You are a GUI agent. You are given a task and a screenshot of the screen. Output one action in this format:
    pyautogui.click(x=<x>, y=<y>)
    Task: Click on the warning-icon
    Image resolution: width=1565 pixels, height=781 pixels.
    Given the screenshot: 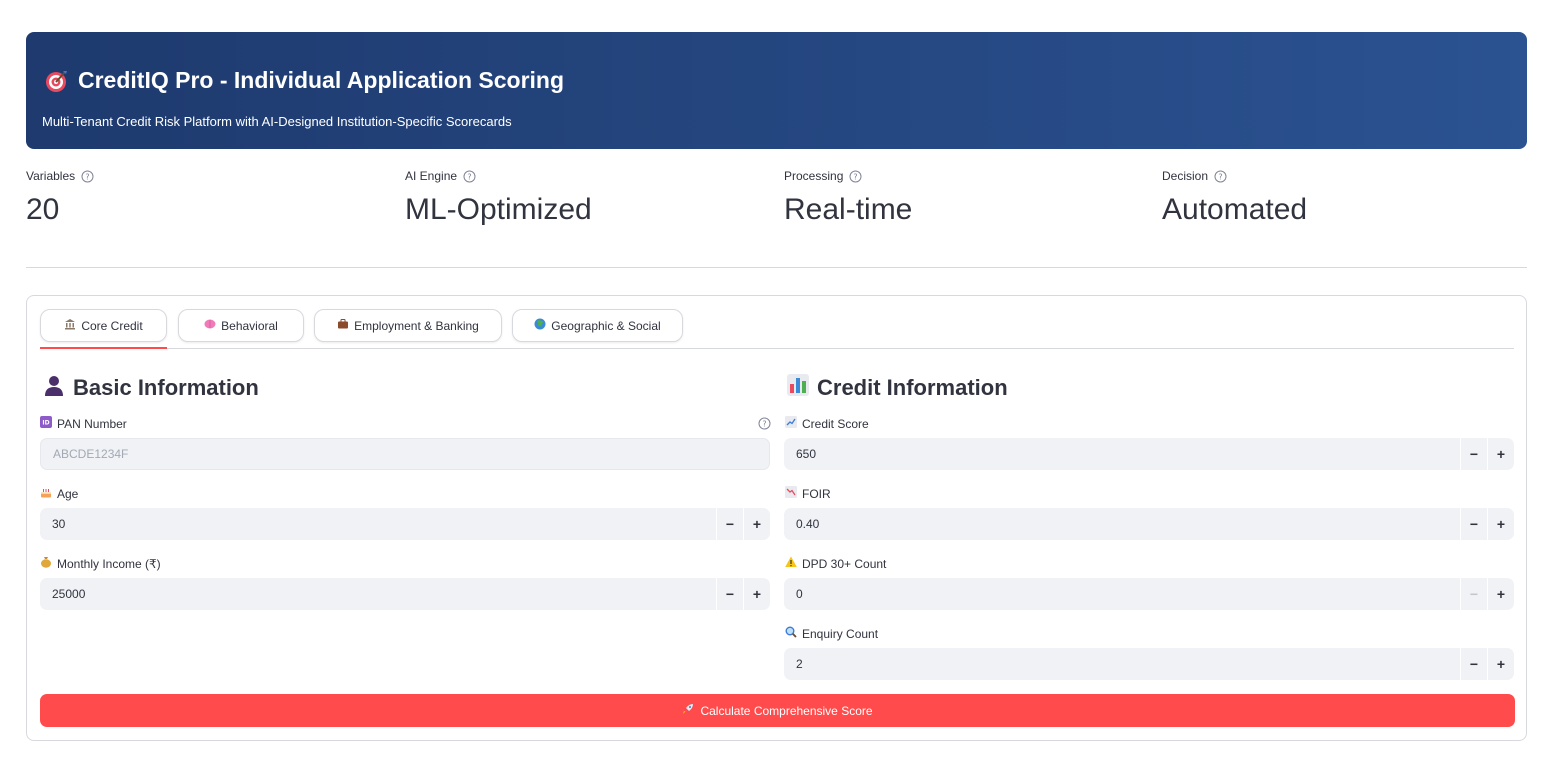 What is the action you would take?
    pyautogui.click(x=791, y=563)
    